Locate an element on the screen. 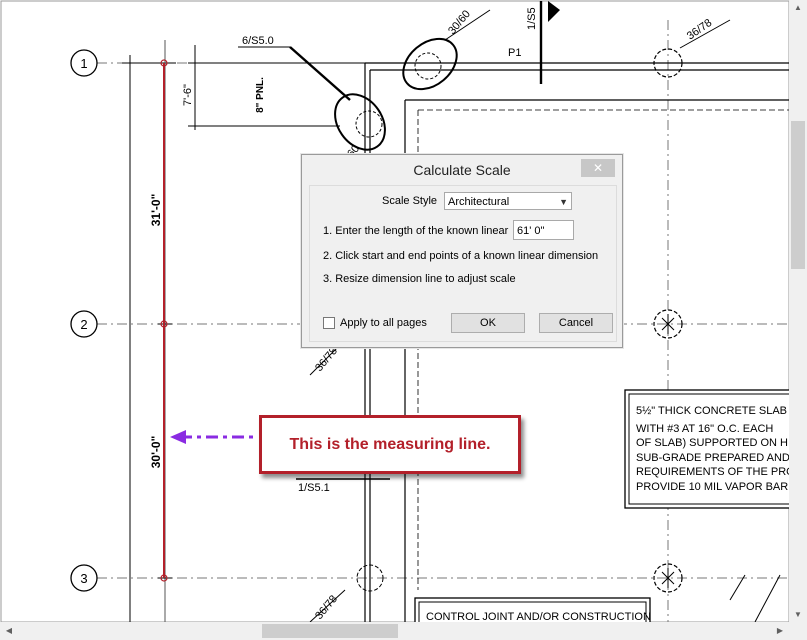  detail-ref-1s5: 1/S5 is located at coordinates (532, 18).